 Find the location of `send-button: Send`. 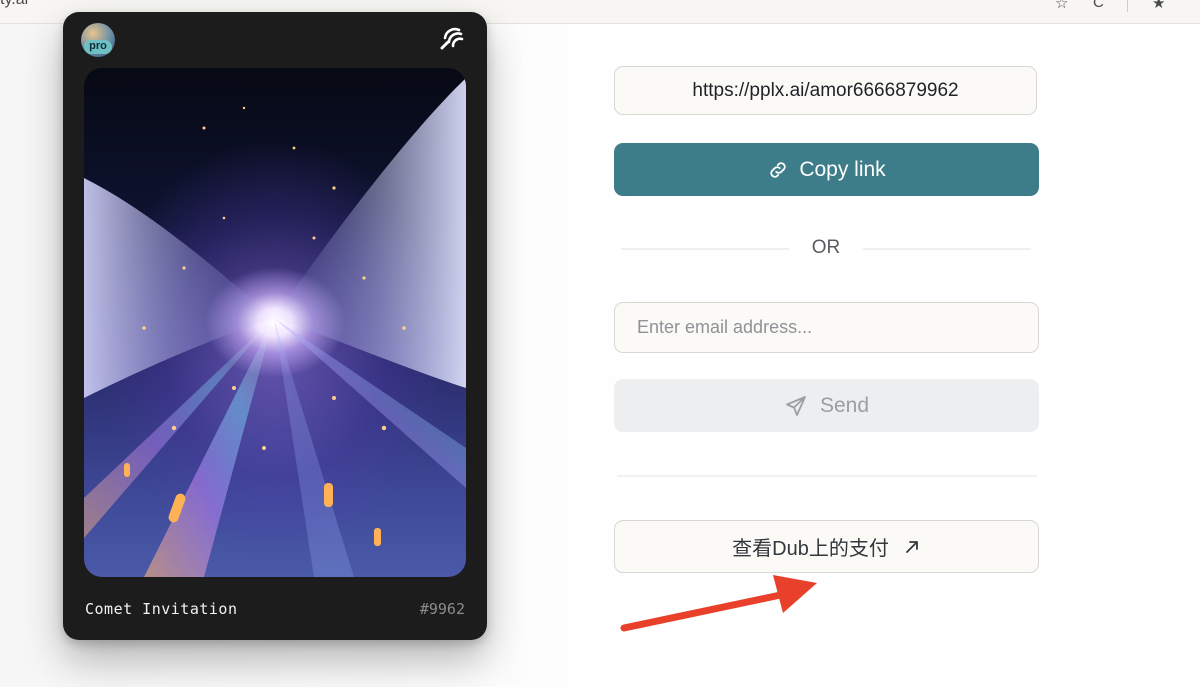

send-button: Send is located at coordinates (826, 405).